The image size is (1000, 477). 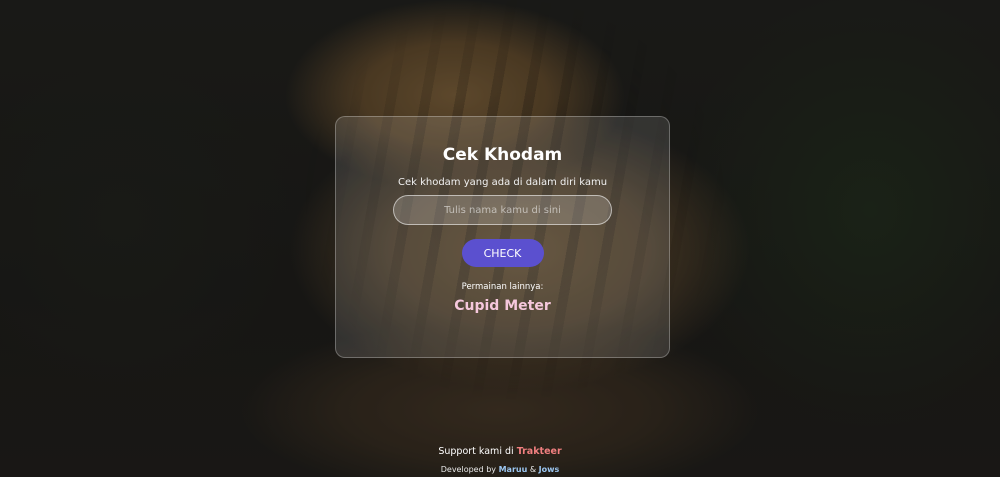 What do you see at coordinates (513, 469) in the screenshot?
I see `maruu-link: Maruu` at bounding box center [513, 469].